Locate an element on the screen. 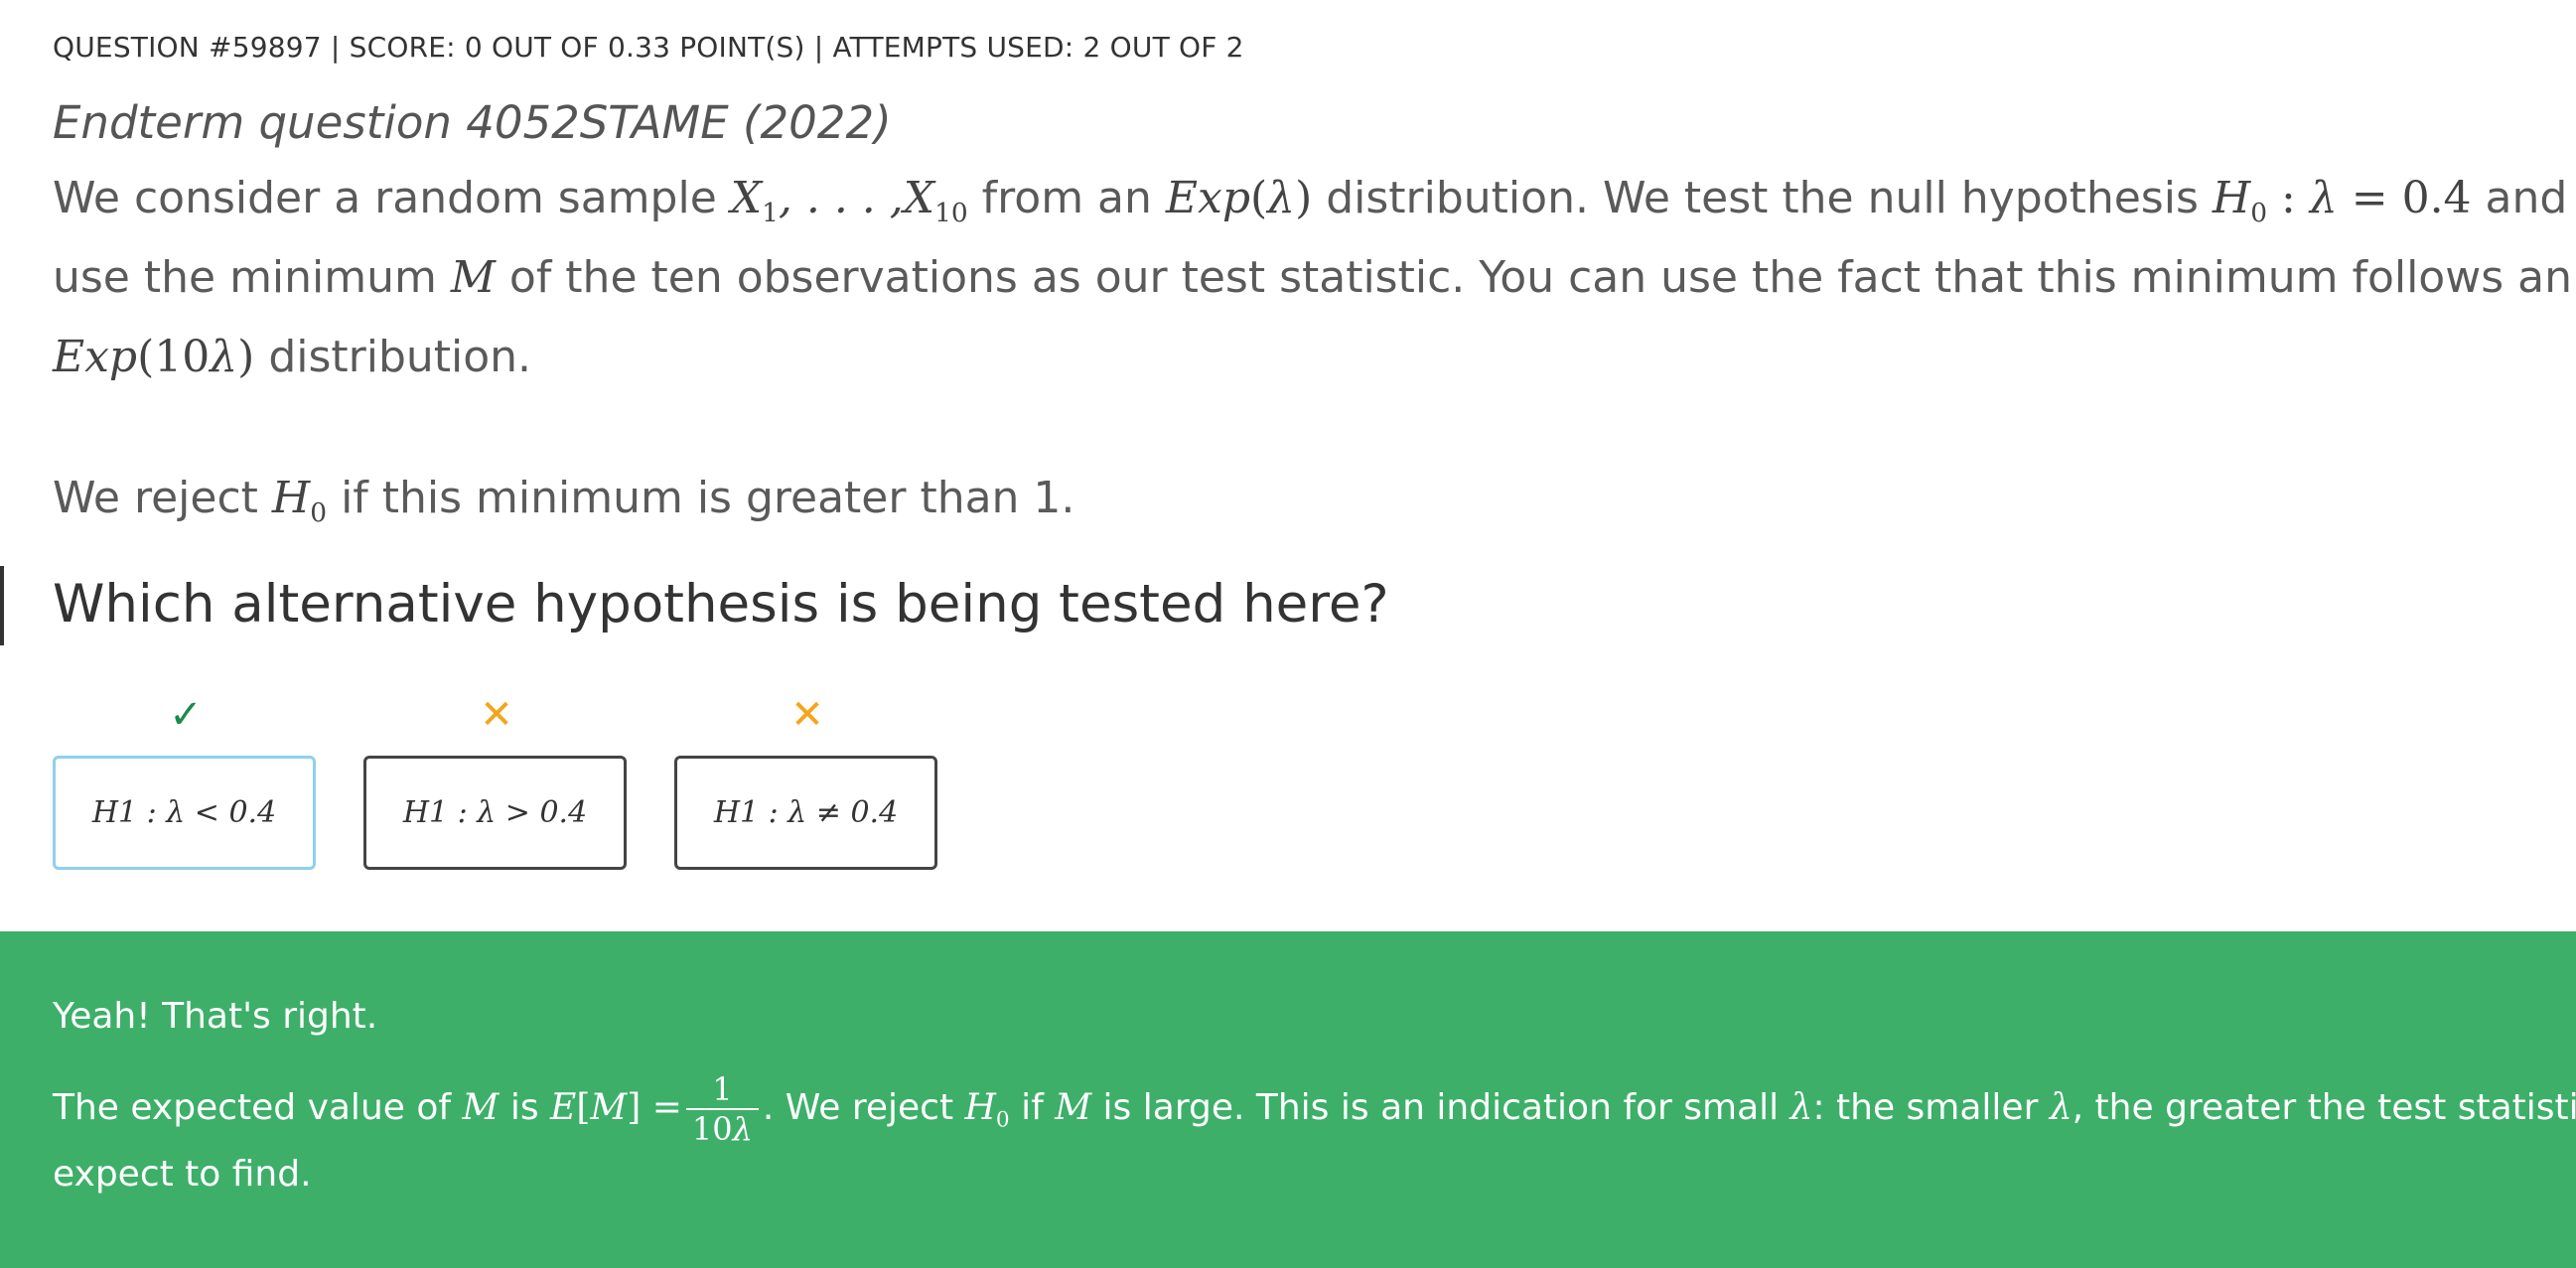  feedback-title: Yeah! That's right. is located at coordinates (216, 1016).